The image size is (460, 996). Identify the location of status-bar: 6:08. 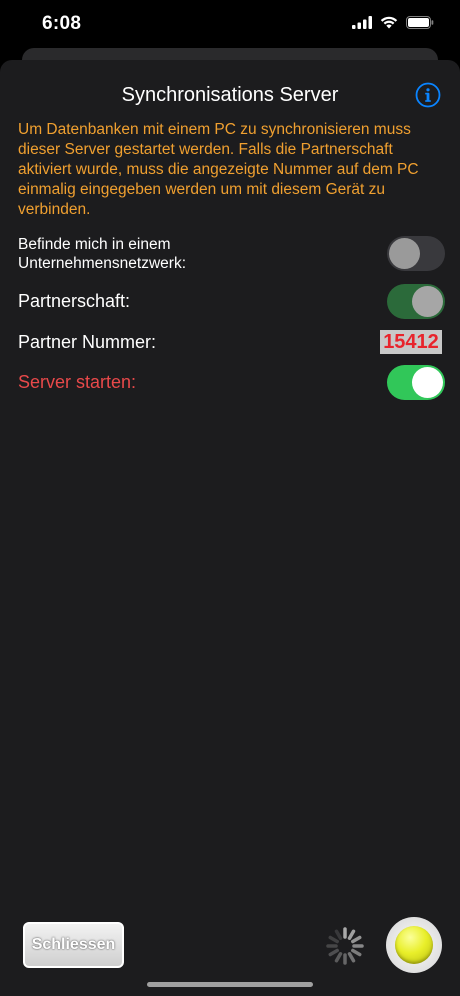
(230, 25).